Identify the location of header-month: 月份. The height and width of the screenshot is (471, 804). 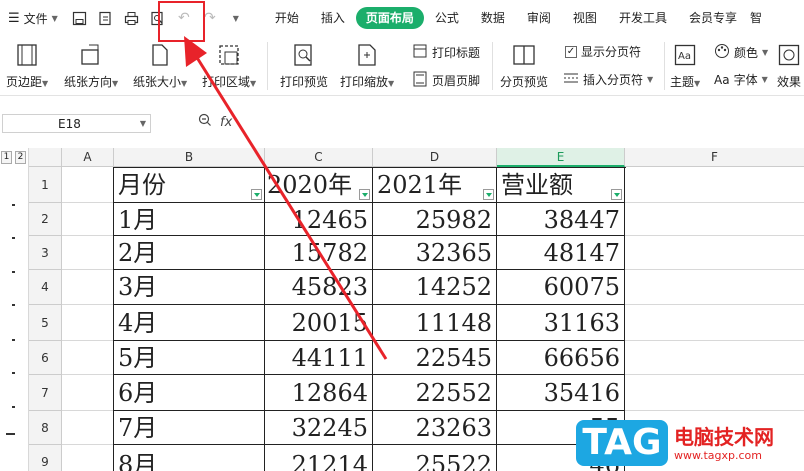
(189, 185).